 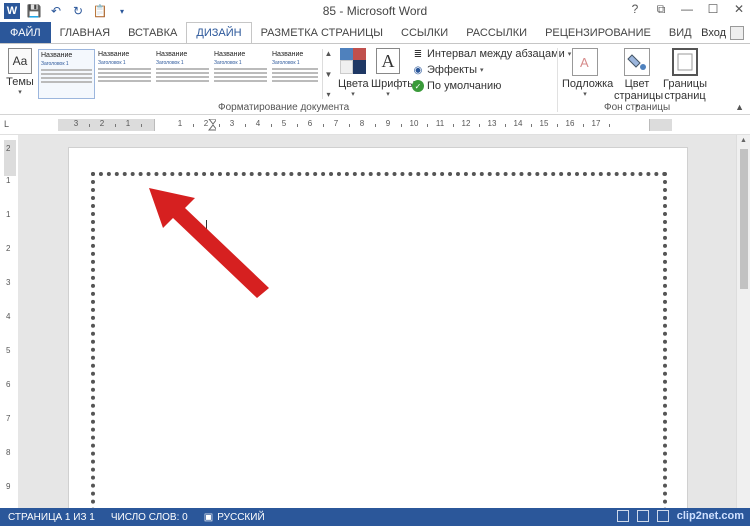 I want to click on tab-file: ФАЙЛ, so click(x=25, y=33).